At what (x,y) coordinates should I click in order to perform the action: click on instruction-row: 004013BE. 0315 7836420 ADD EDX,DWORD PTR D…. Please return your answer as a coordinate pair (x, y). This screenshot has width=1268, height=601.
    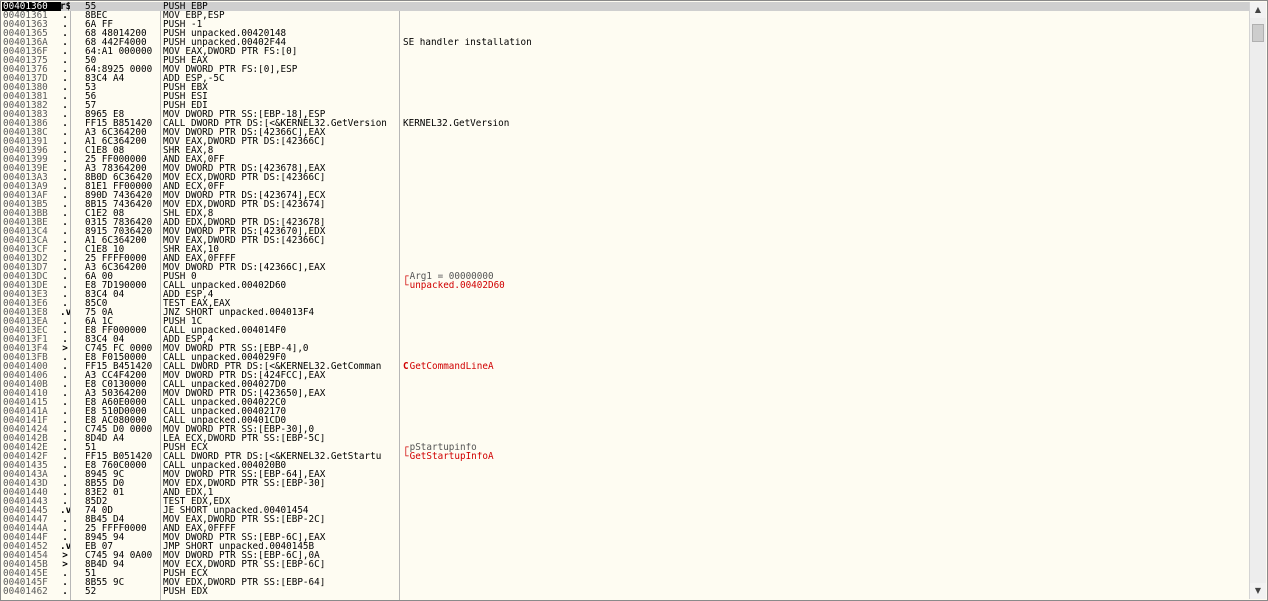
    Looking at the image, I should click on (626, 222).